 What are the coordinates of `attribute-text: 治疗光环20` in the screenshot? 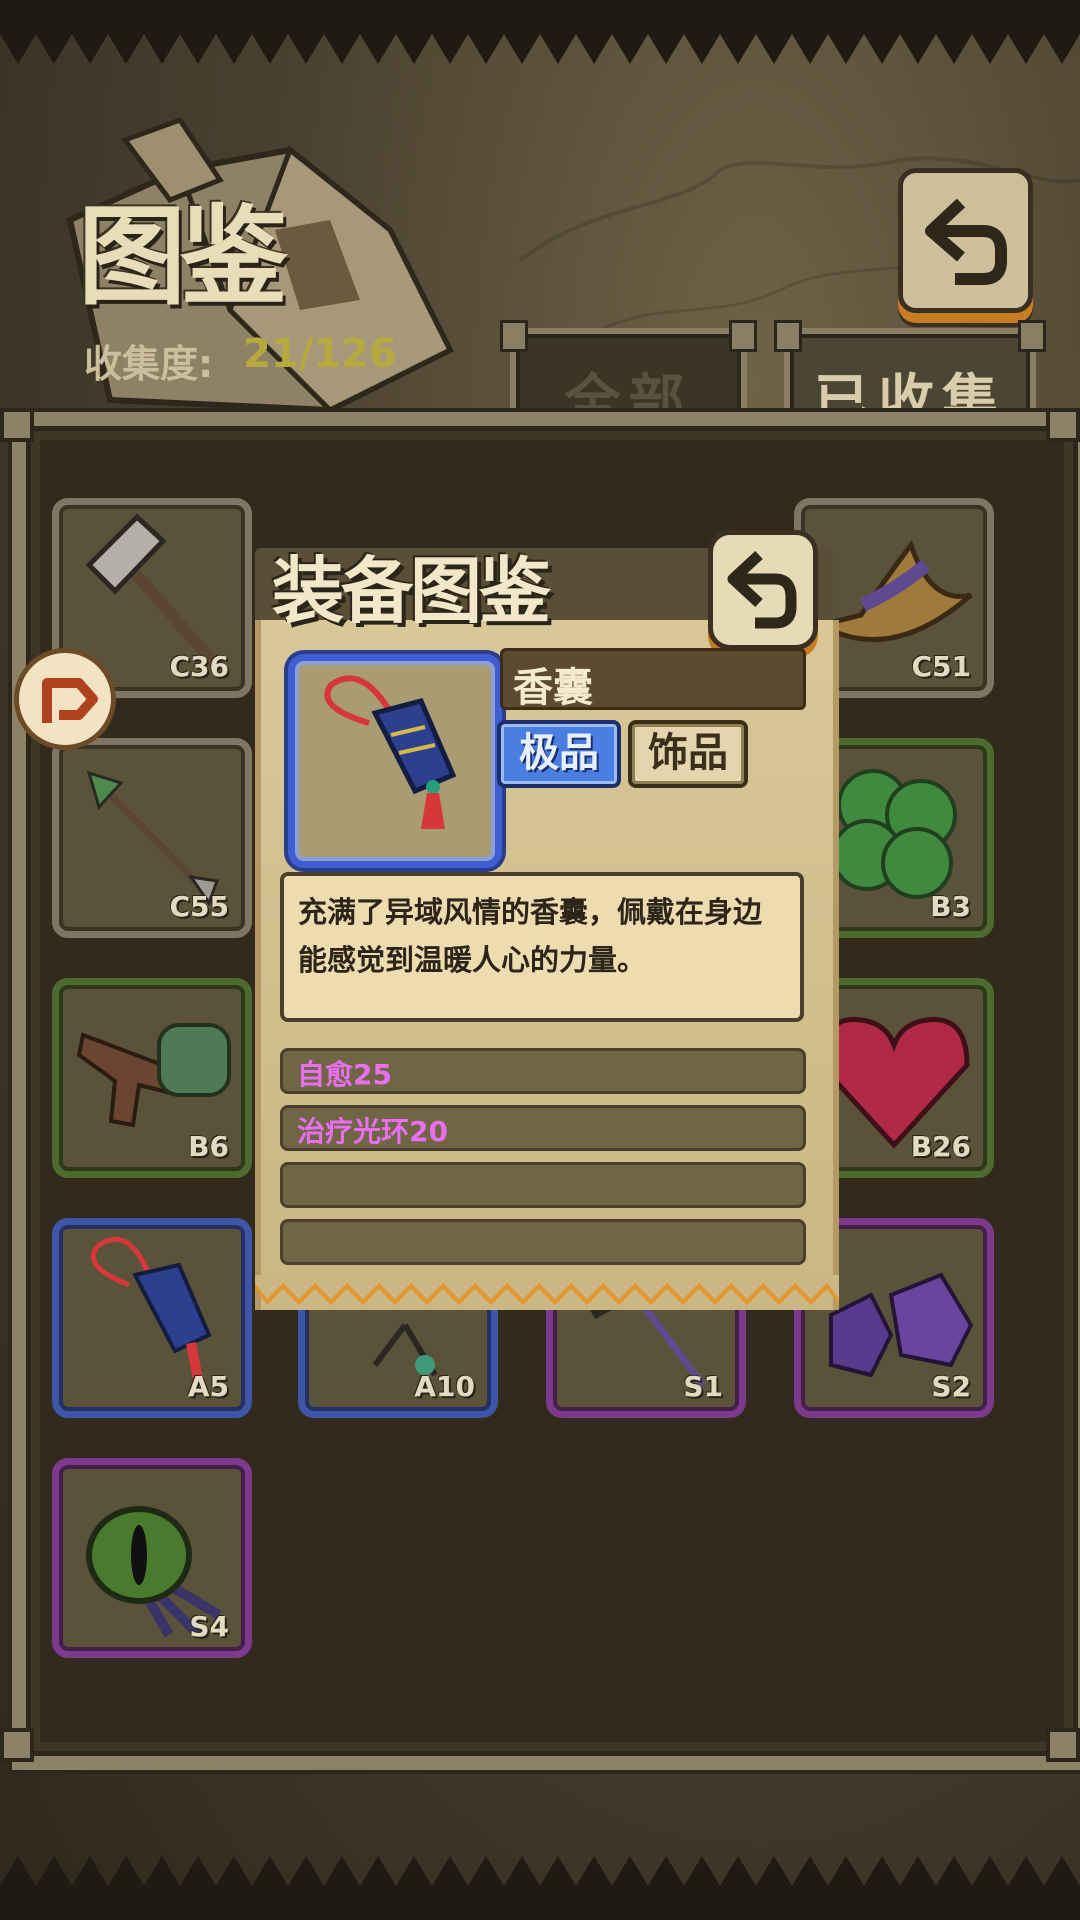 It's located at (372, 1131).